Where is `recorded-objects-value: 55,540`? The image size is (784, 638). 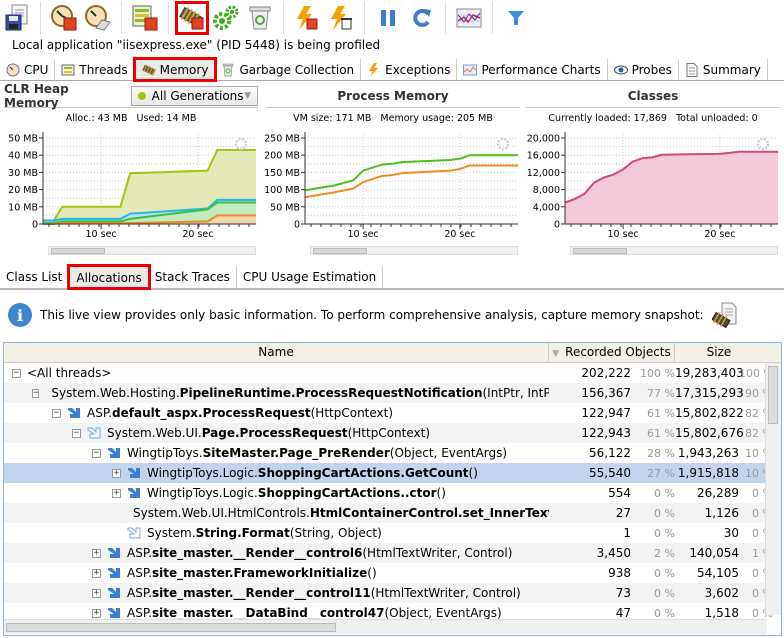 recorded-objects-value: 55,540 is located at coordinates (610, 473).